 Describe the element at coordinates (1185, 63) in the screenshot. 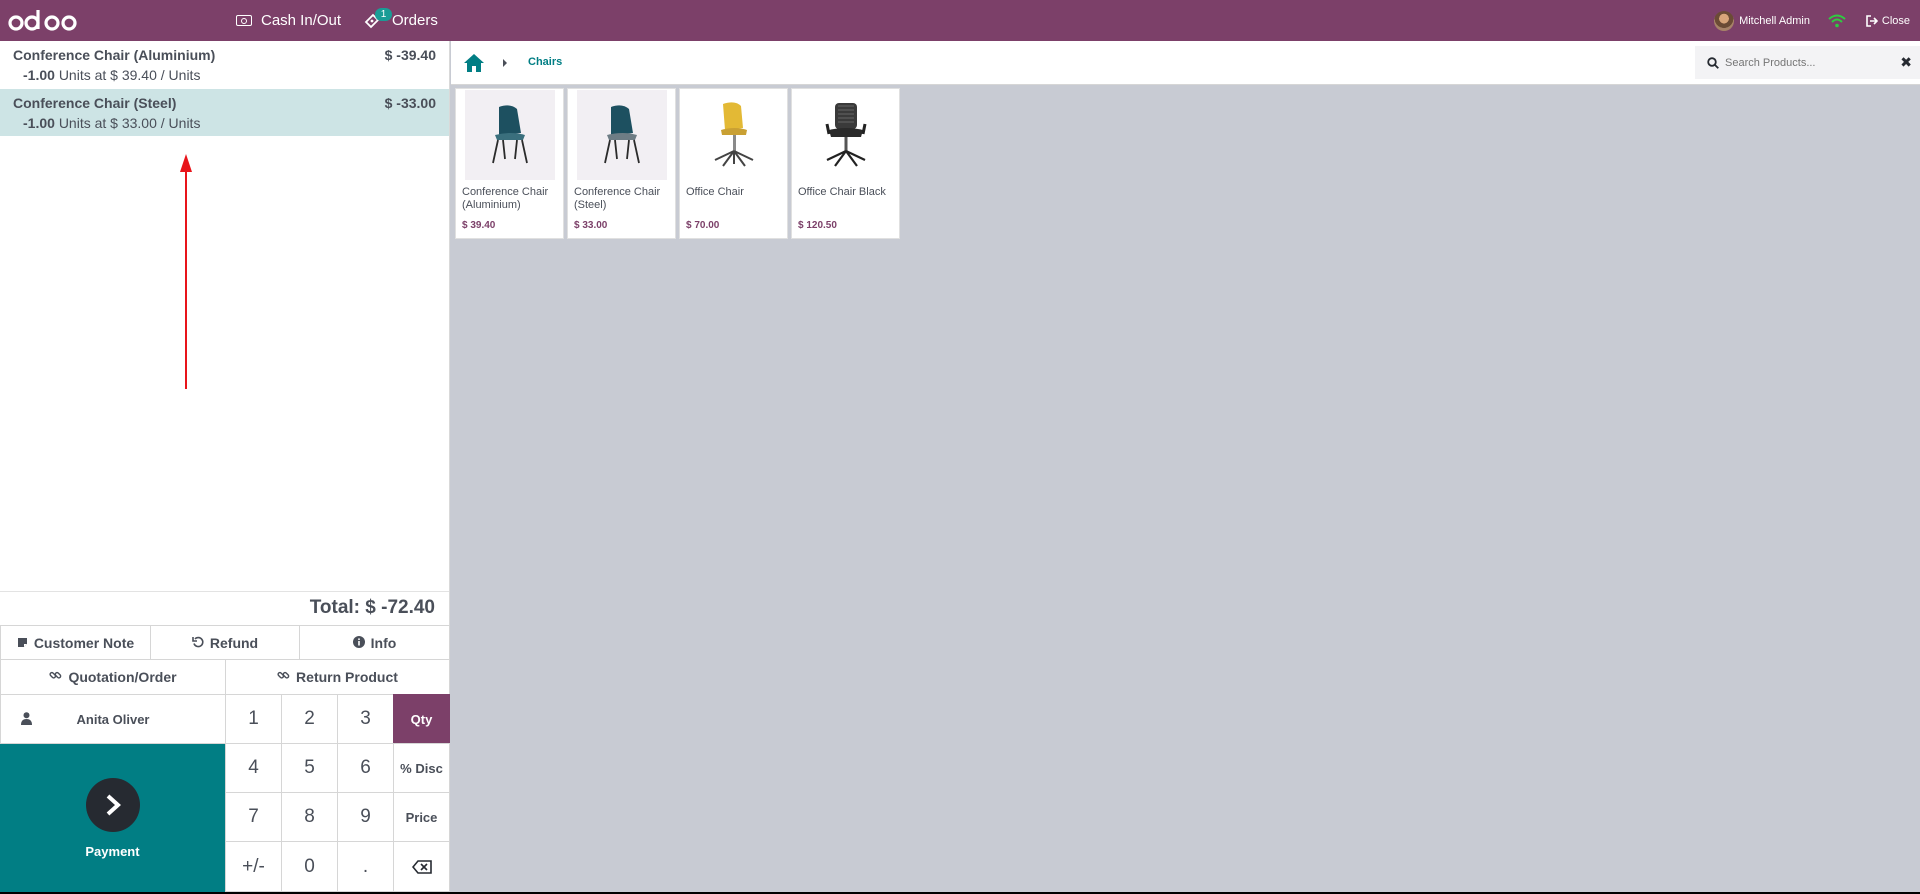

I see `category-bar: Chairs ✖` at that location.